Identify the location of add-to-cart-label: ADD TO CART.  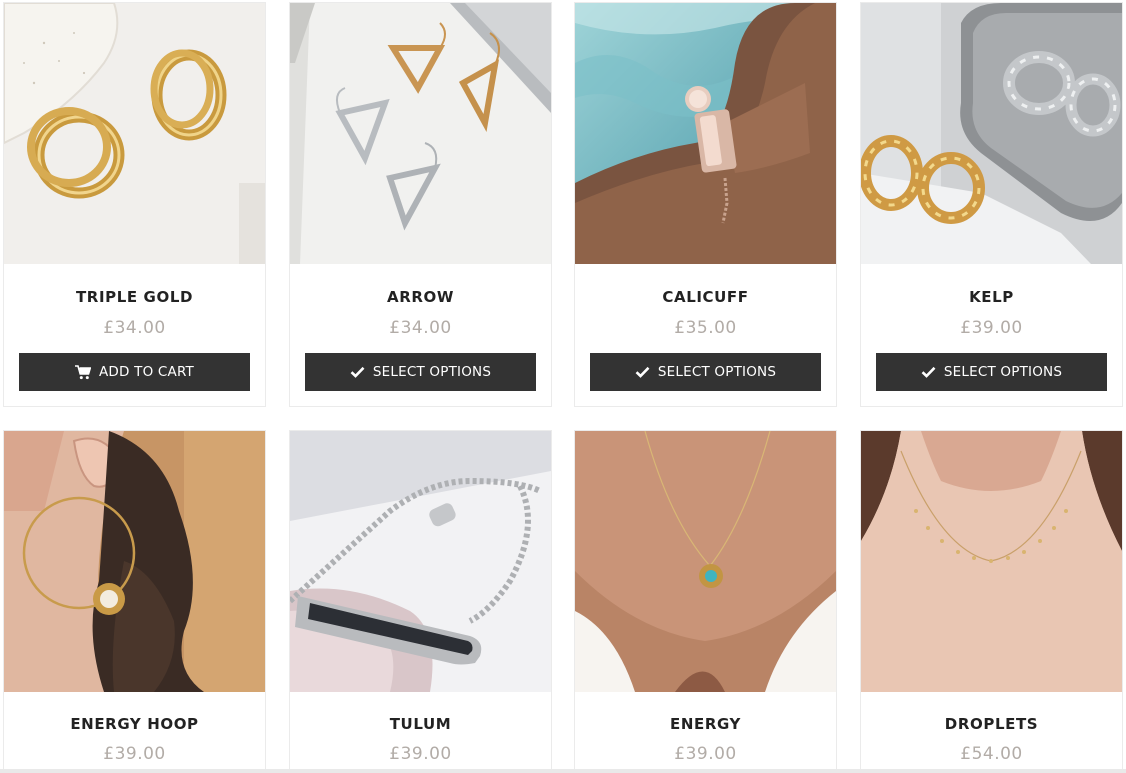
(146, 372).